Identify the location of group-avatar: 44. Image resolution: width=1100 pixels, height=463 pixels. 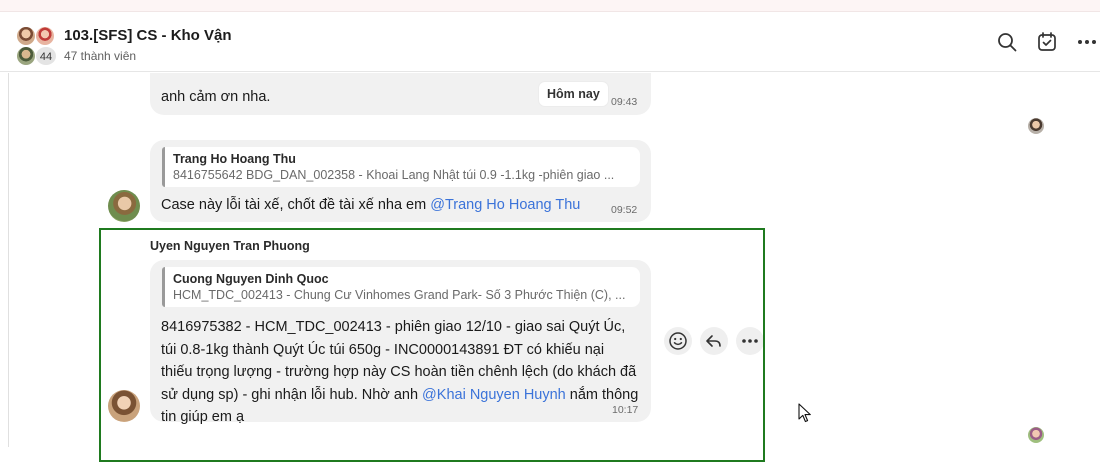
(36, 46).